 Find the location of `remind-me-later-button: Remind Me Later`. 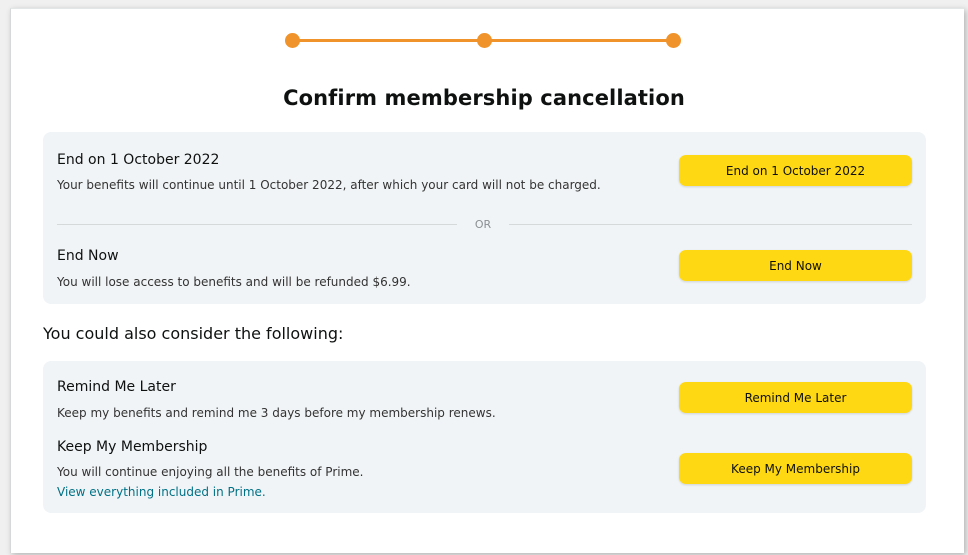

remind-me-later-button: Remind Me Later is located at coordinates (795, 397).